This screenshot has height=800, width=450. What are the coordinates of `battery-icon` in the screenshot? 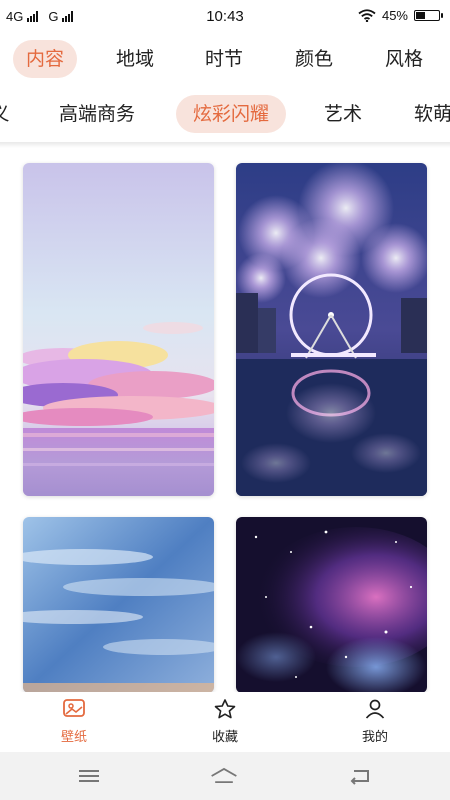 It's located at (428, 15).